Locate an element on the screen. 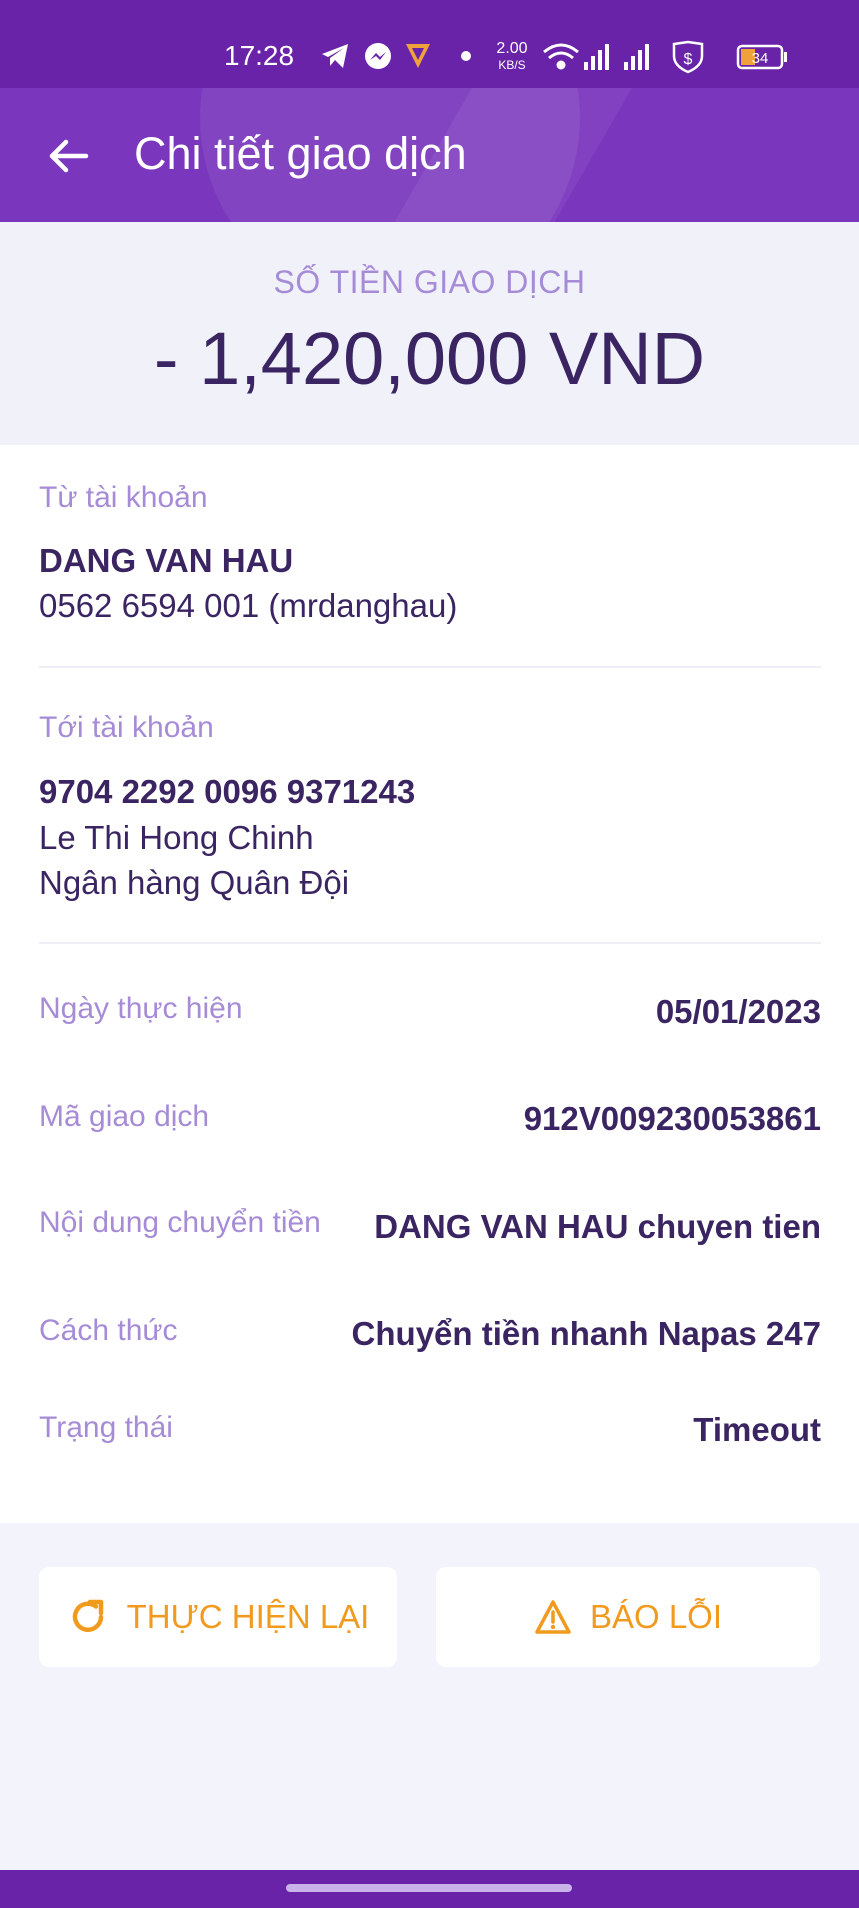 The width and height of the screenshot is (859, 1908). from-account-name: DANG VAN HAU is located at coordinates (166, 560).